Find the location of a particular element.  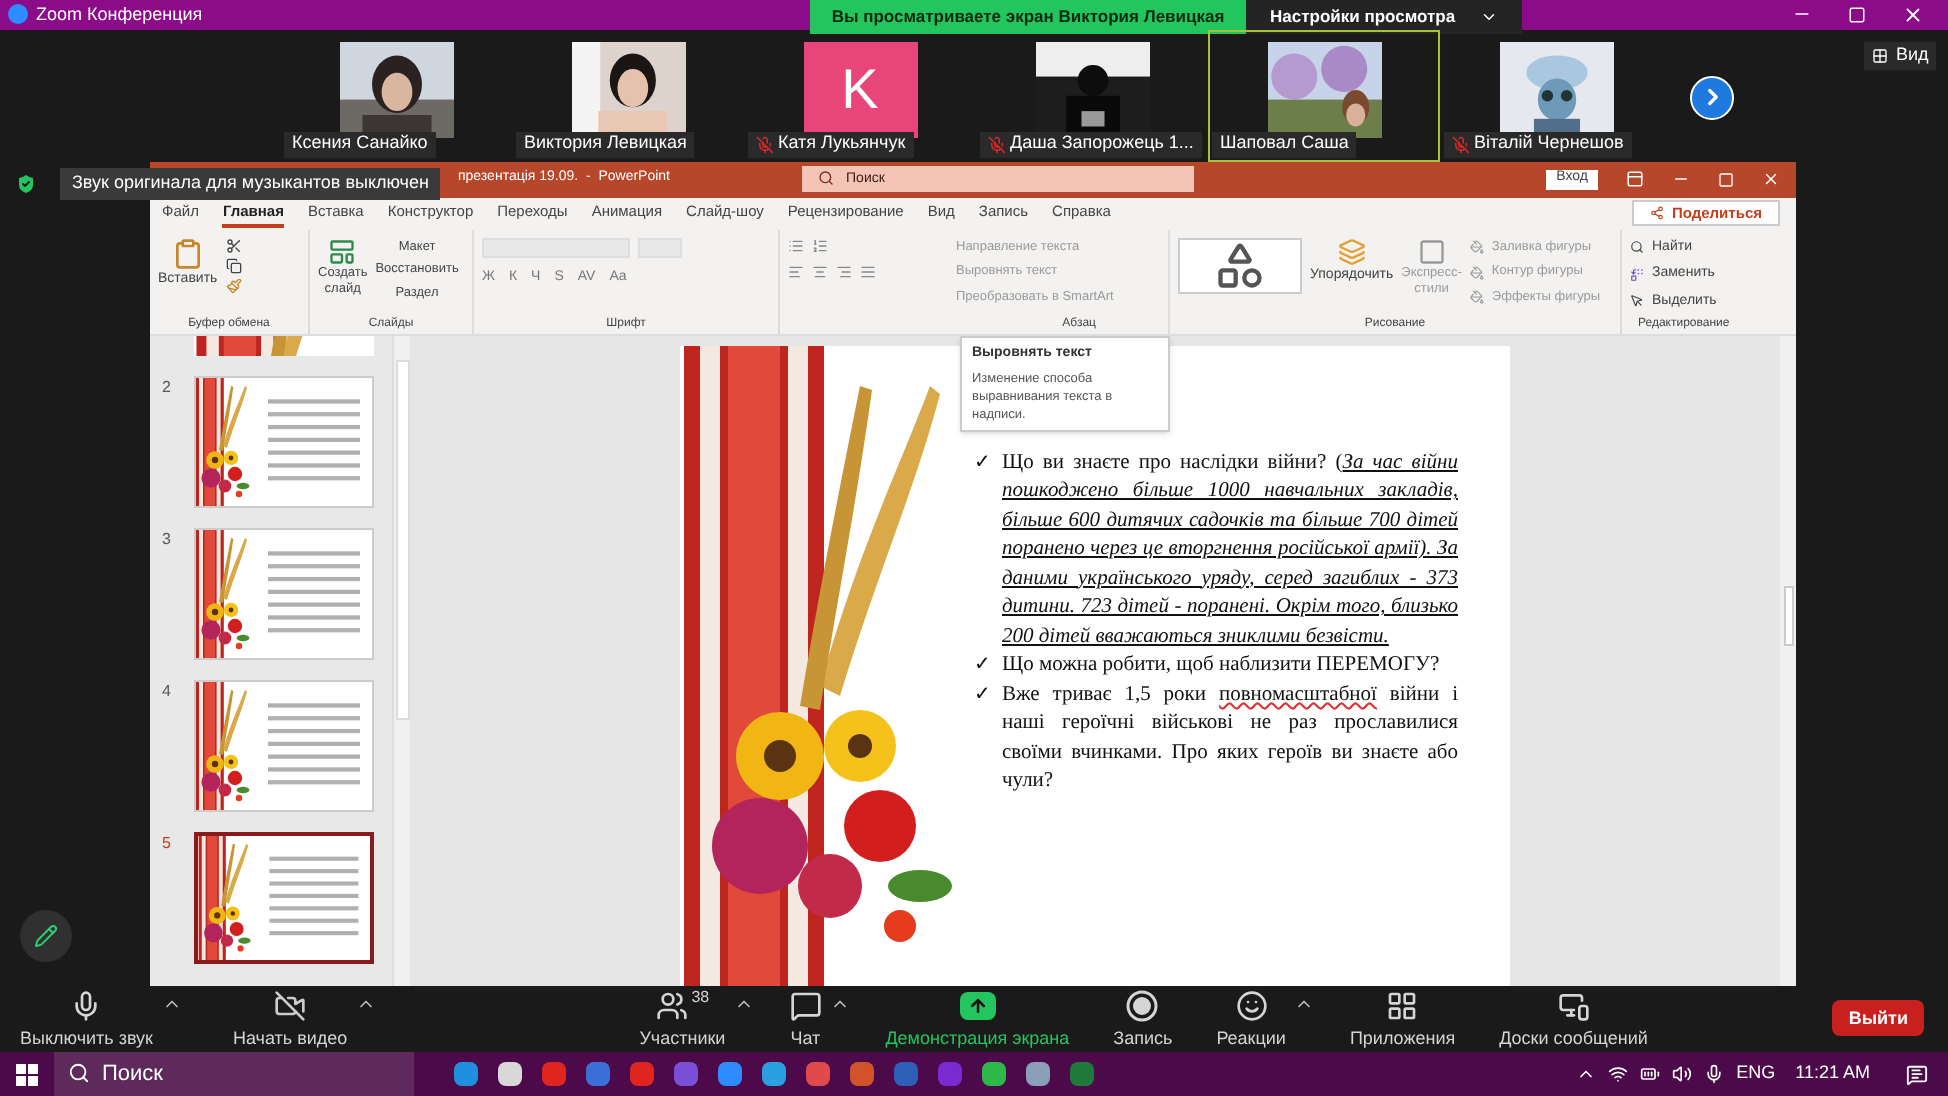

pointer-icon is located at coordinates (1637, 301).